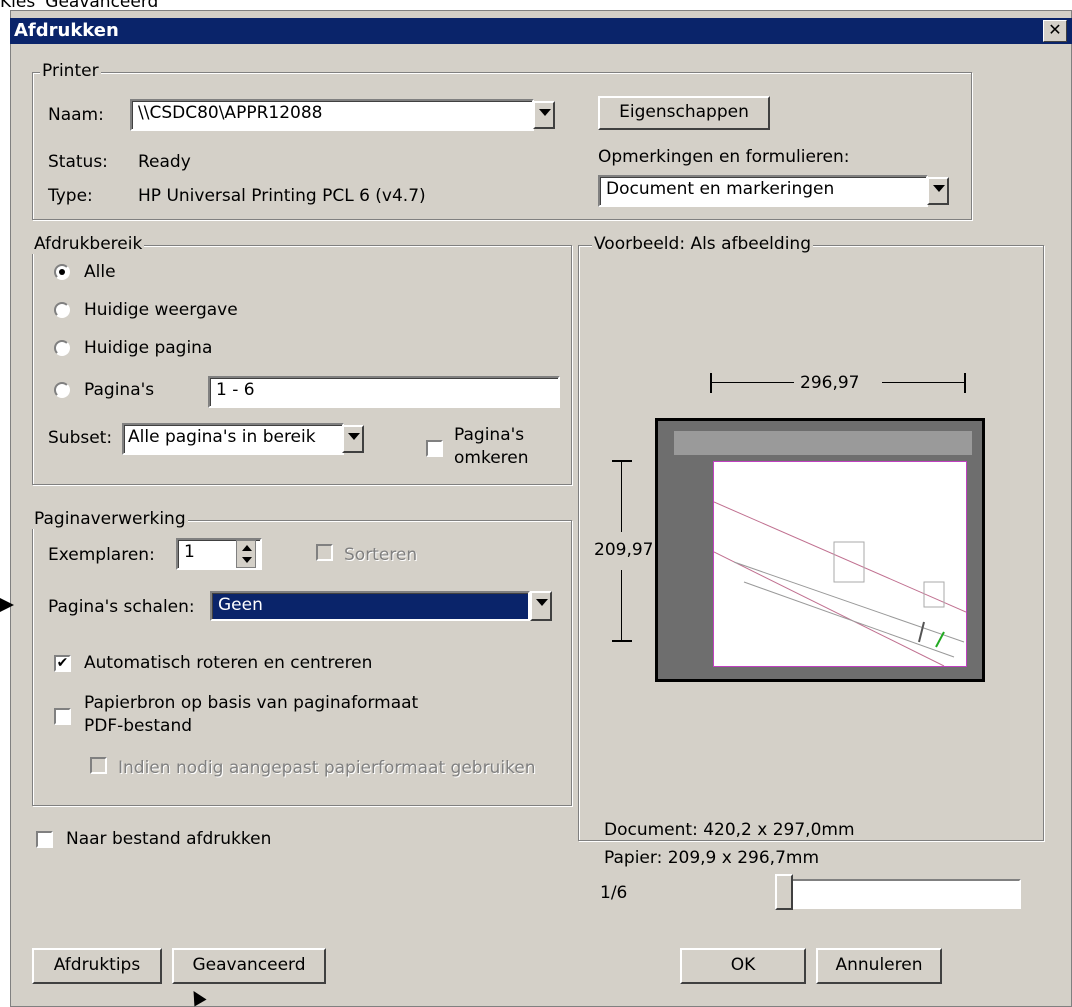 Image resolution: width=1072 pixels, height=1007 pixels. What do you see at coordinates (78, 162) in the screenshot?
I see `status-label: Status:` at bounding box center [78, 162].